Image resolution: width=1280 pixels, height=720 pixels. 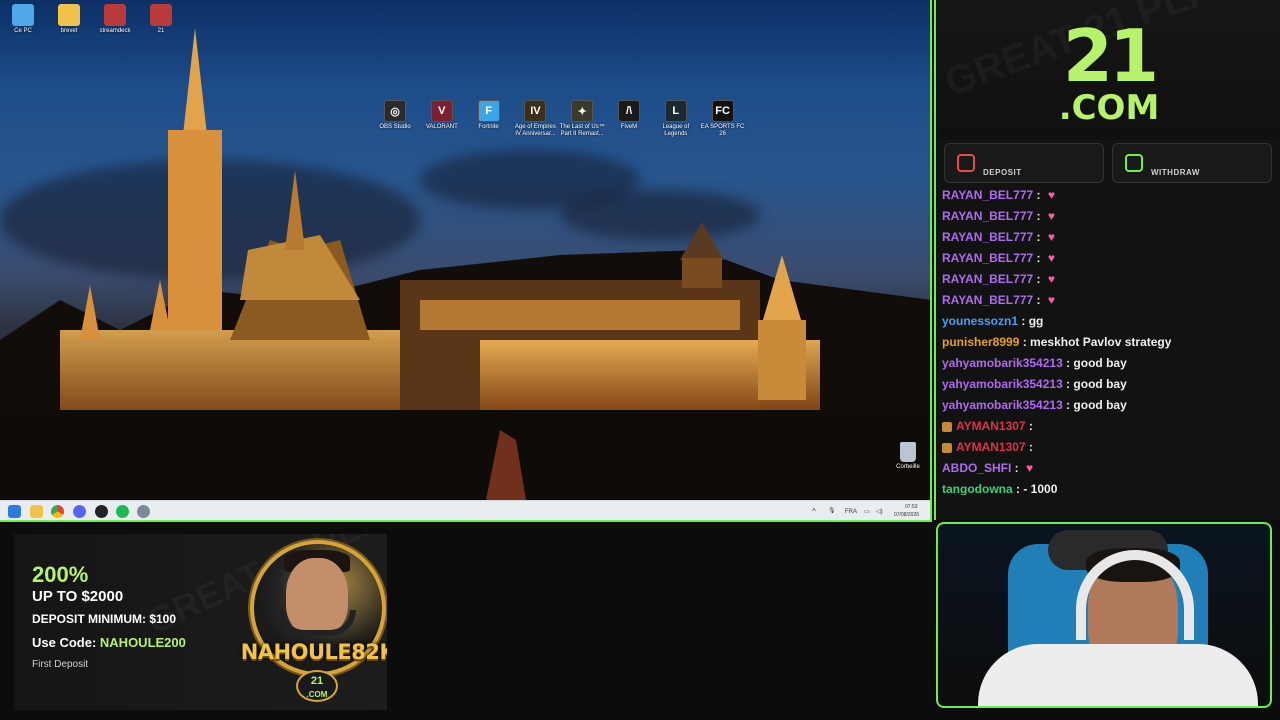 What do you see at coordinates (23, 19) in the screenshot?
I see `desktop-icon-ce-pc: Ce PC` at bounding box center [23, 19].